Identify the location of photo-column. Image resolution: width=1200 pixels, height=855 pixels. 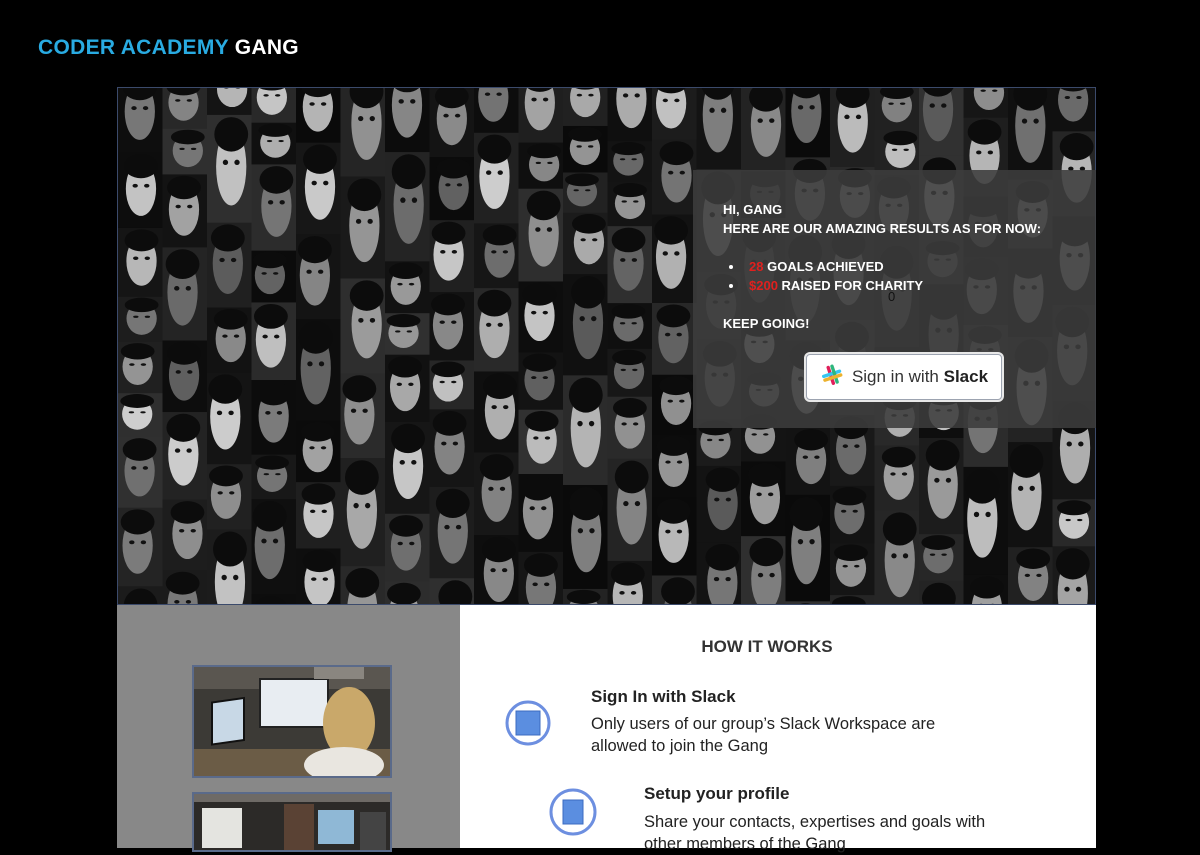
(288, 726).